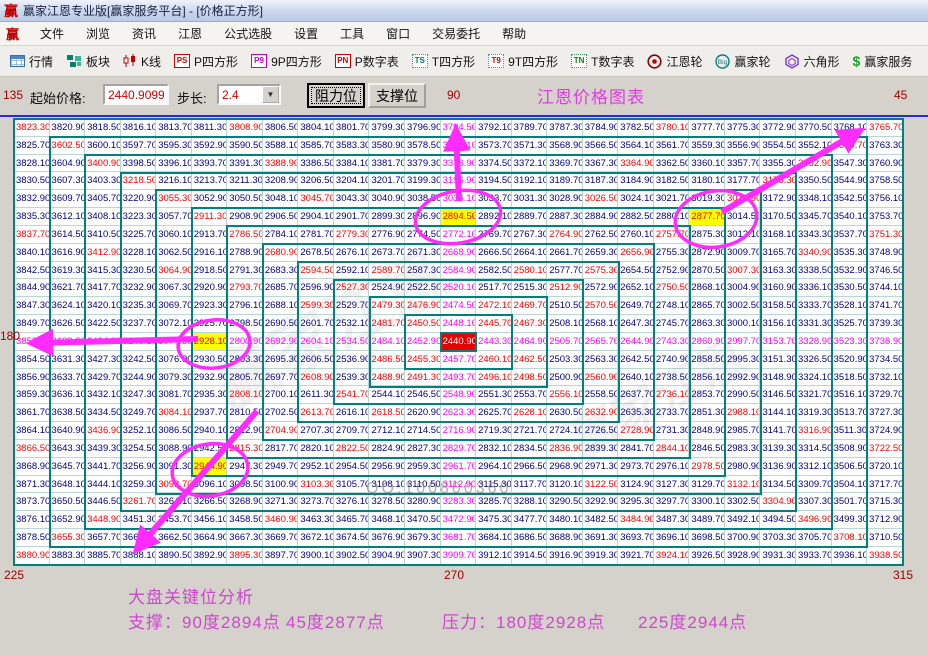 Image resolution: width=928 pixels, height=655 pixels. What do you see at coordinates (103, 520) in the screenshot?
I see `grid-cell: 3448.90` at bounding box center [103, 520].